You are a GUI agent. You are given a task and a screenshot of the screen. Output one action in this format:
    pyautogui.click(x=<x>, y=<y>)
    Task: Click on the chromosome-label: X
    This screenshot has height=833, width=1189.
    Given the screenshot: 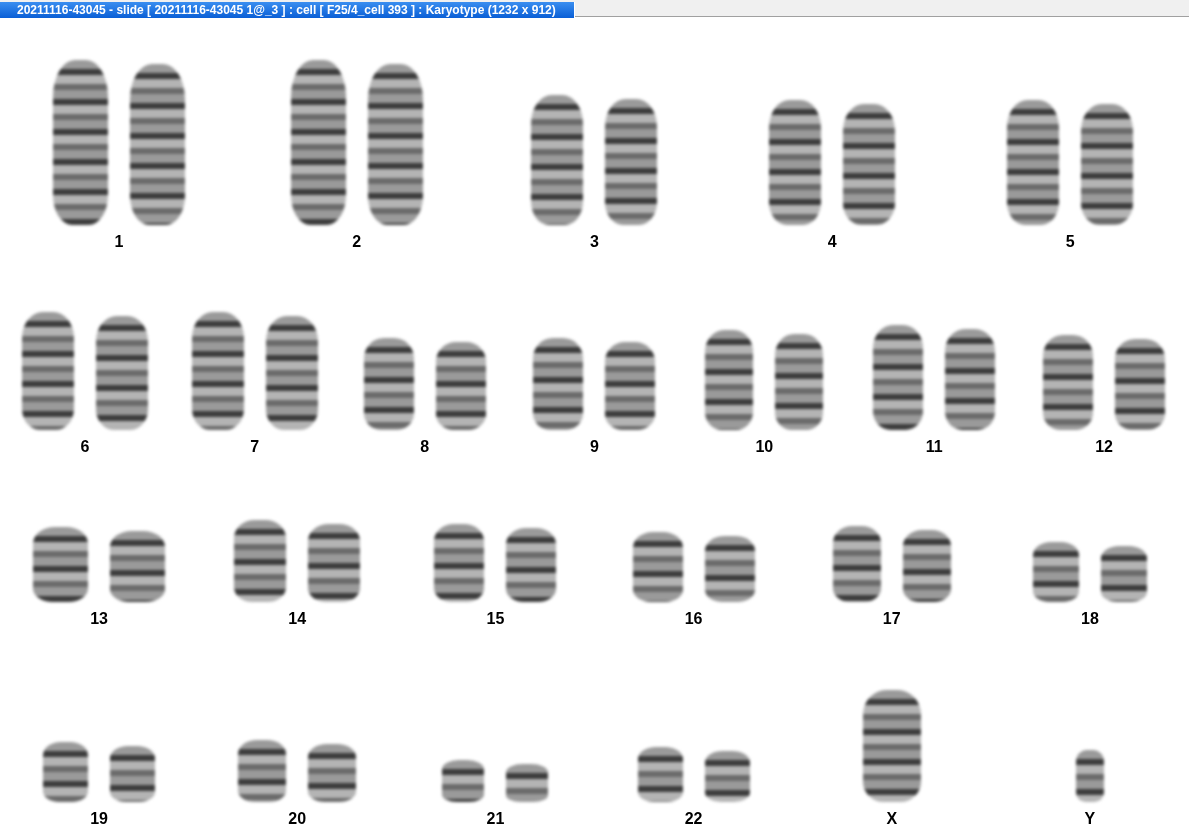 What is the action you would take?
    pyautogui.click(x=892, y=819)
    